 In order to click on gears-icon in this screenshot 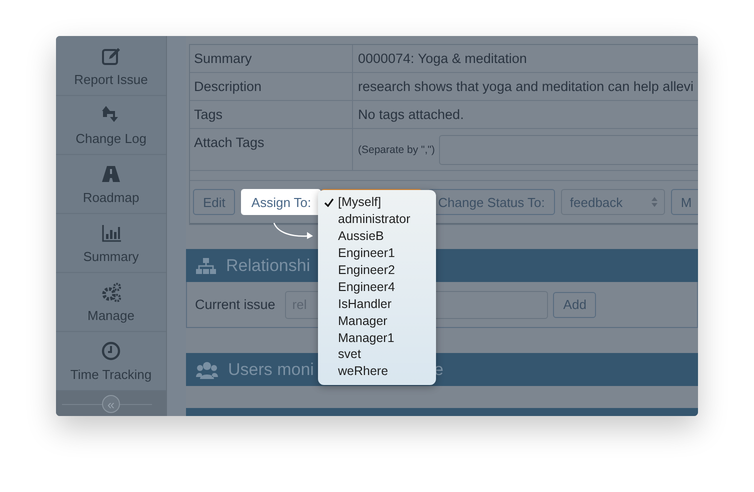, I will do `click(111, 292)`.